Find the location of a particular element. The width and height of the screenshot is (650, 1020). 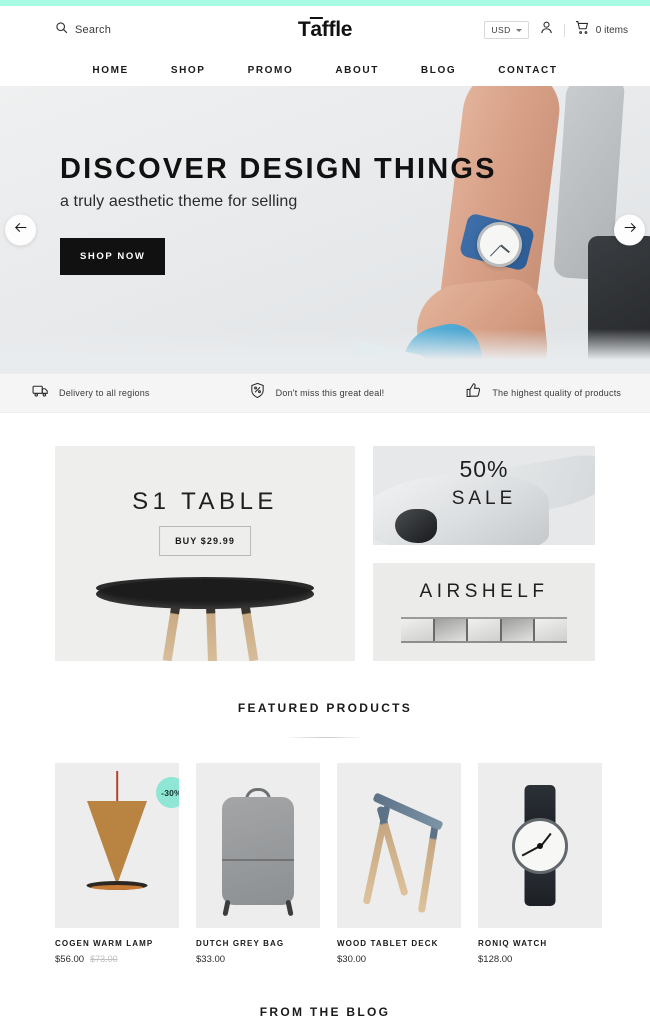

arrow-right-icon is located at coordinates (630, 229).